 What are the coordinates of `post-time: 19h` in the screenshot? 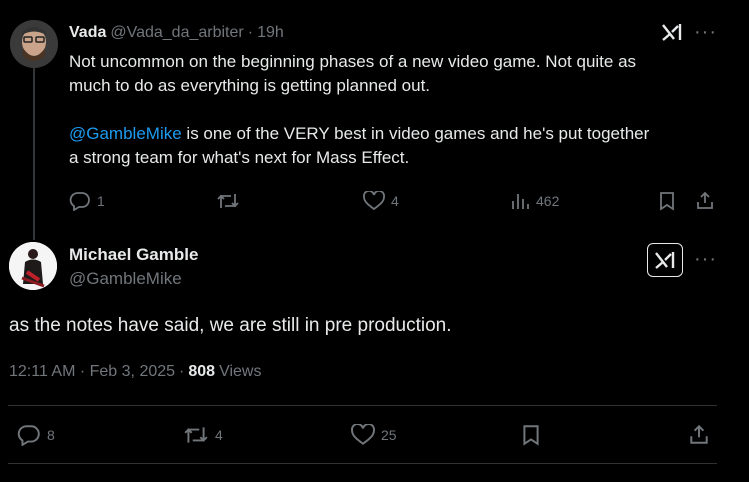 It's located at (270, 33).